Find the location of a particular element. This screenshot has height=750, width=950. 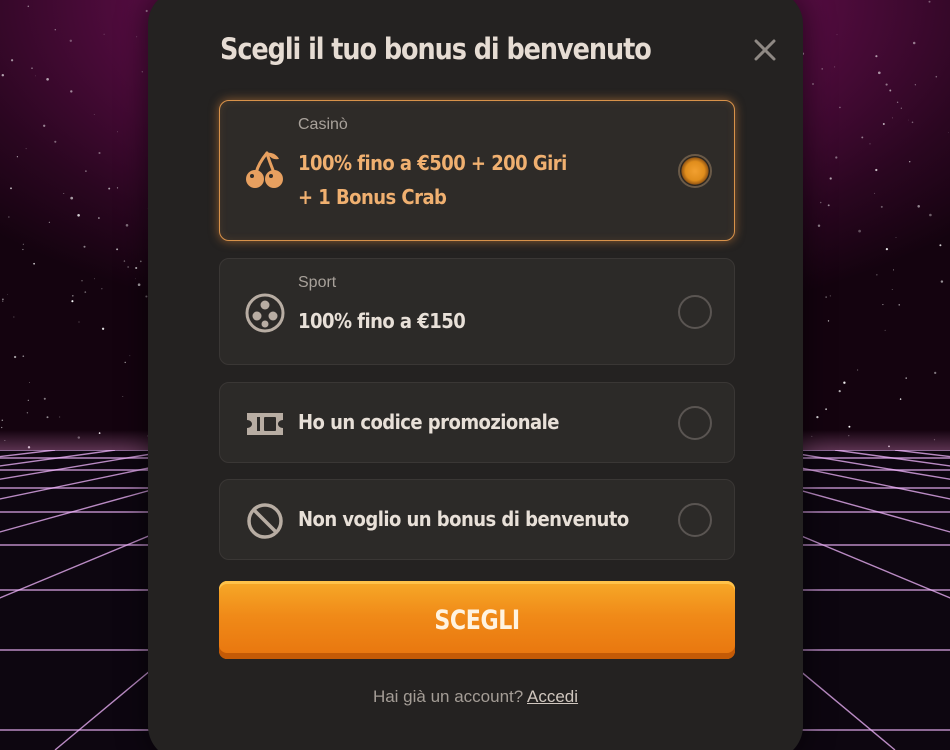

close-icon is located at coordinates (765, 50).